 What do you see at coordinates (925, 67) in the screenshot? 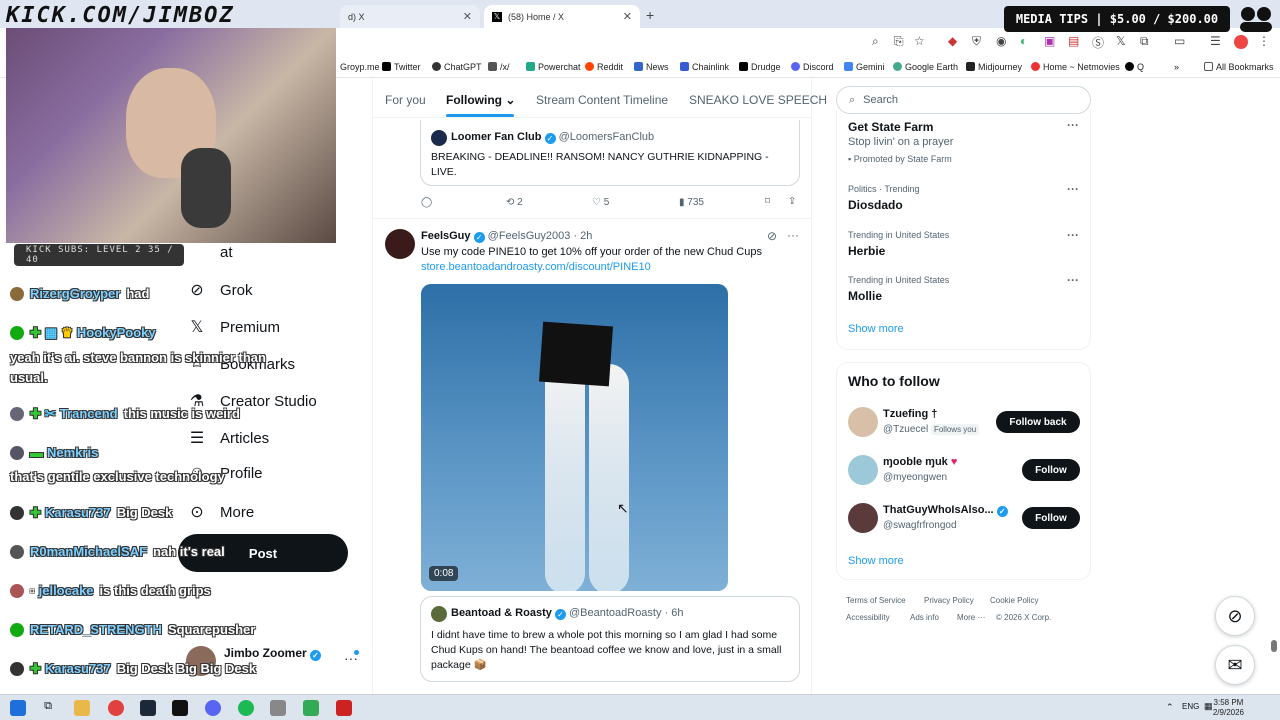
I see `bookmark: Google Earth` at bounding box center [925, 67].